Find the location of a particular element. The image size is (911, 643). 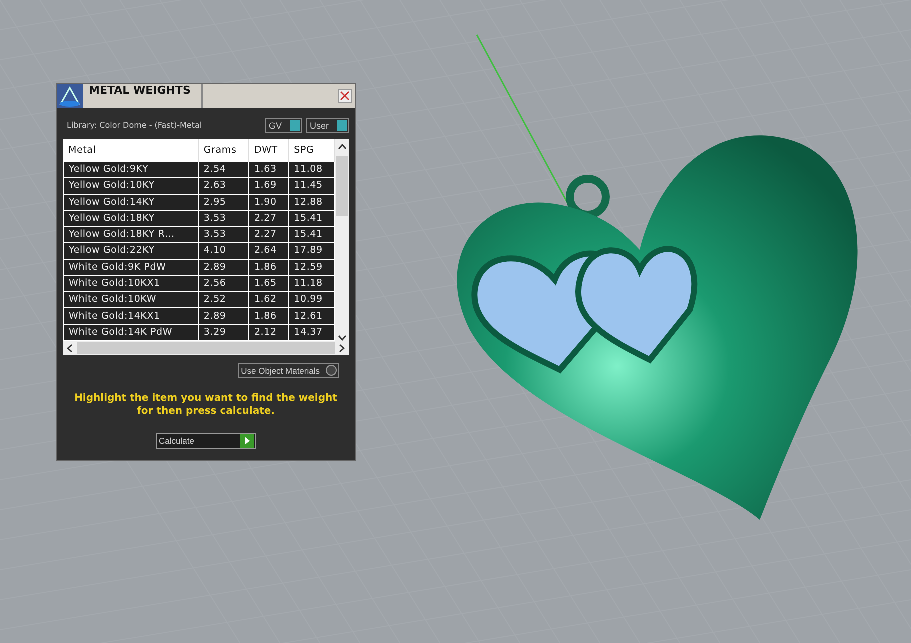

calculate-button: Calculate is located at coordinates (206, 441).